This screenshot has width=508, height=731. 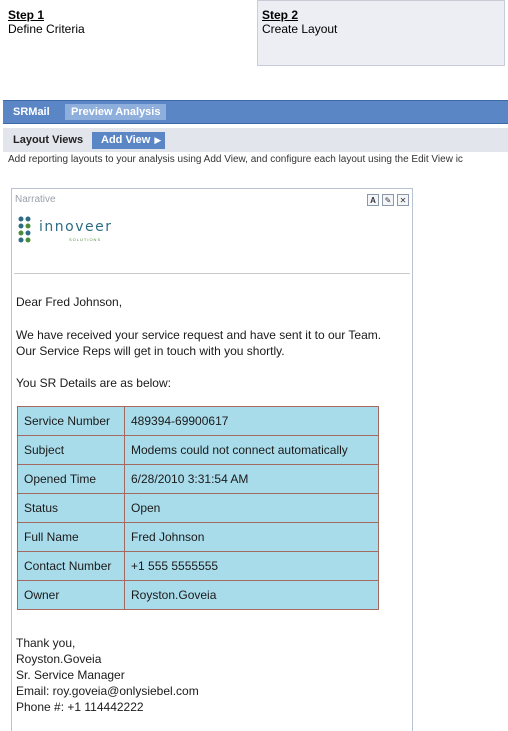 I want to click on step-1-subtitle: Define Criteria, so click(x=46, y=29).